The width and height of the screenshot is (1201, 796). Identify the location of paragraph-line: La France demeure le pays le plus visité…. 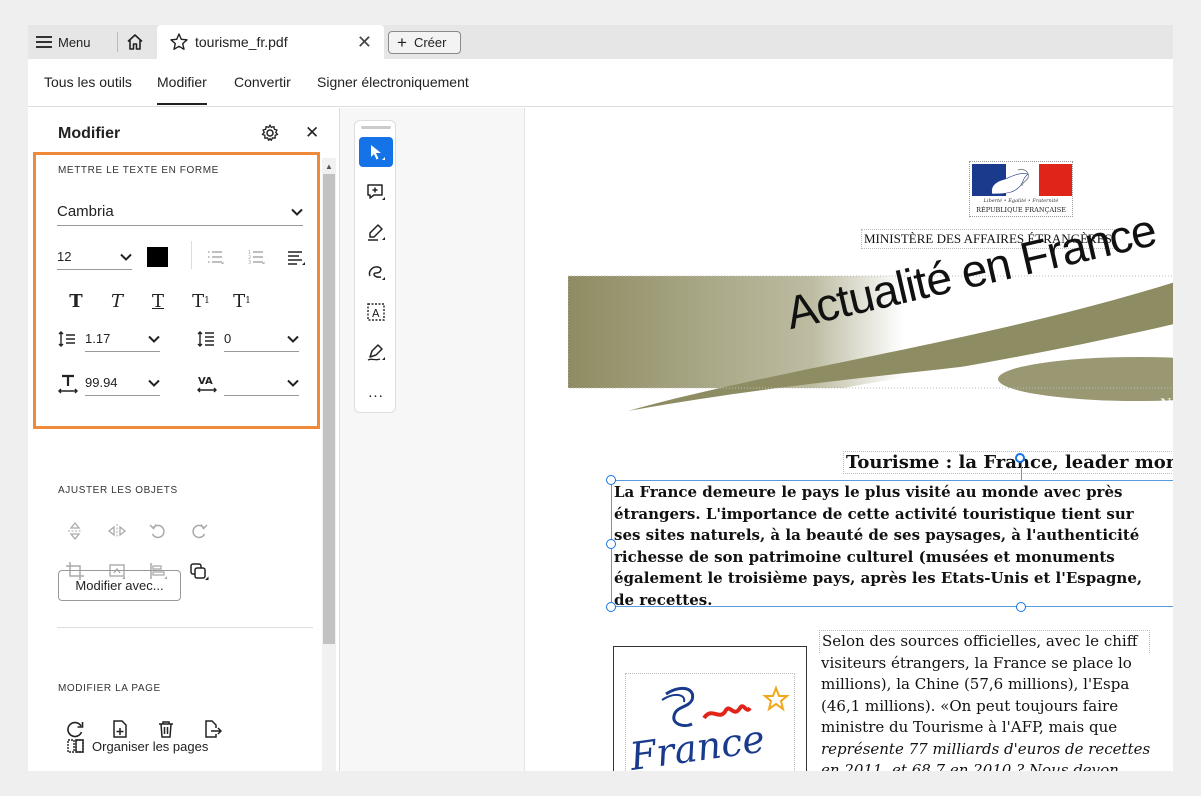
(868, 492).